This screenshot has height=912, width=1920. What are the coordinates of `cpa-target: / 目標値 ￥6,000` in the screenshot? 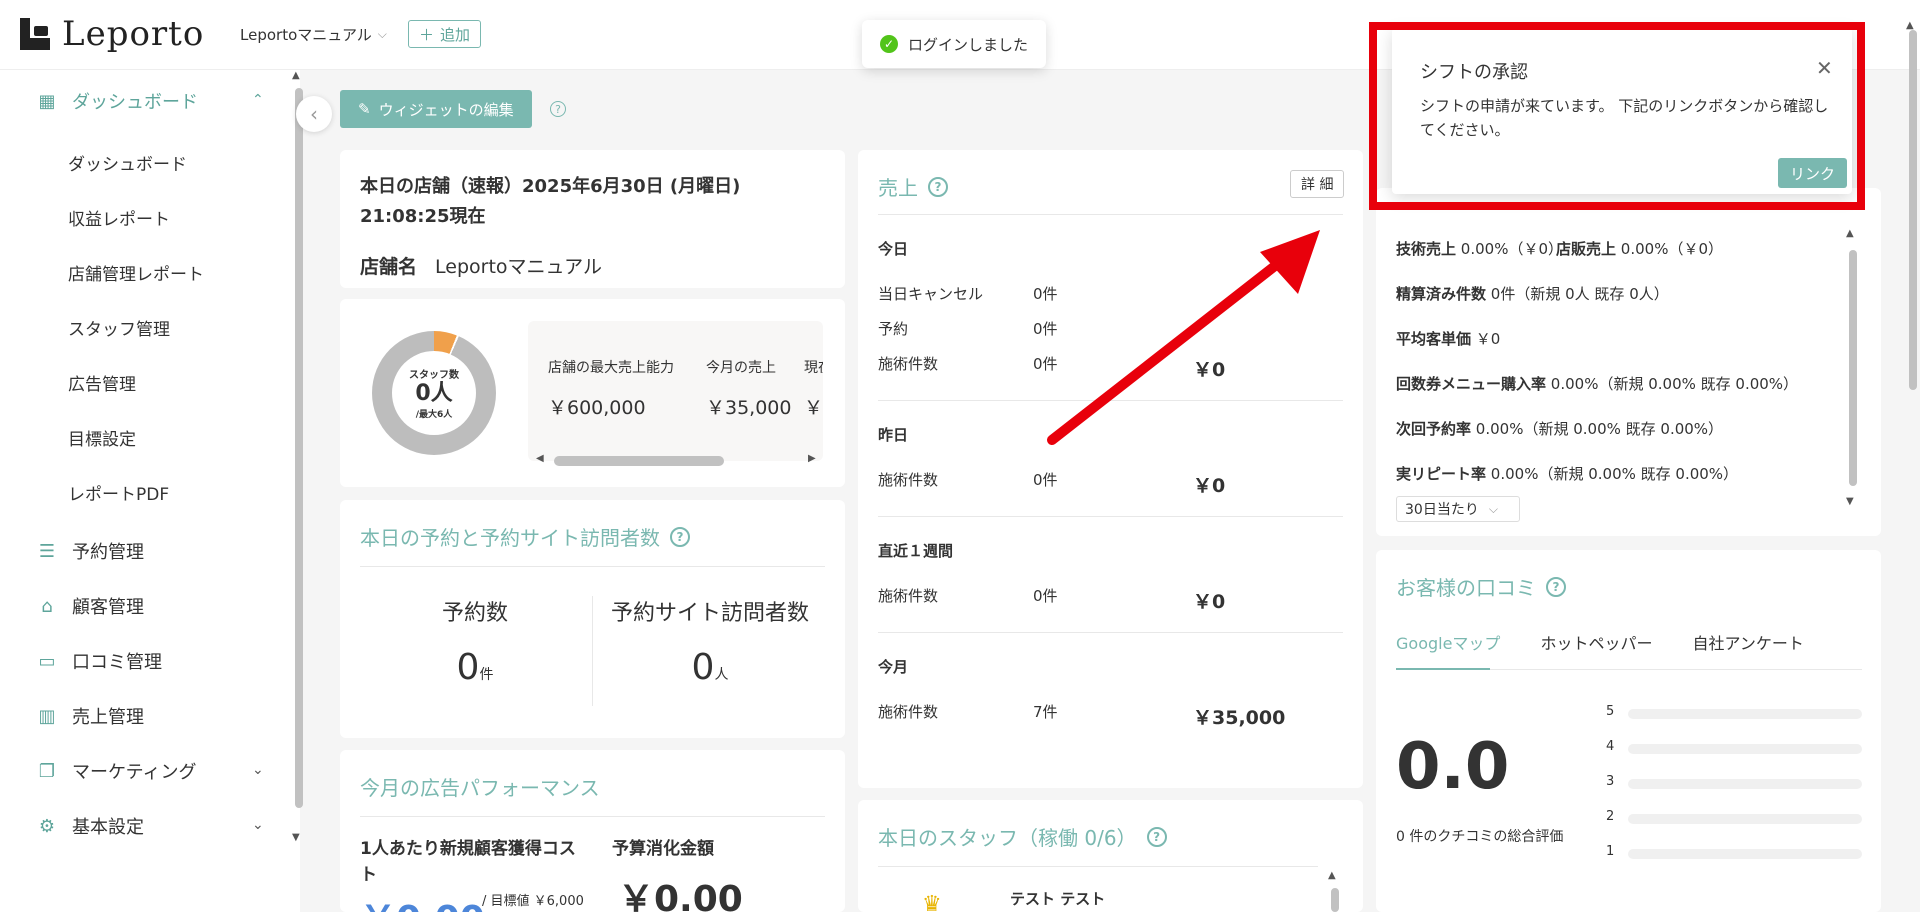 It's located at (533, 901).